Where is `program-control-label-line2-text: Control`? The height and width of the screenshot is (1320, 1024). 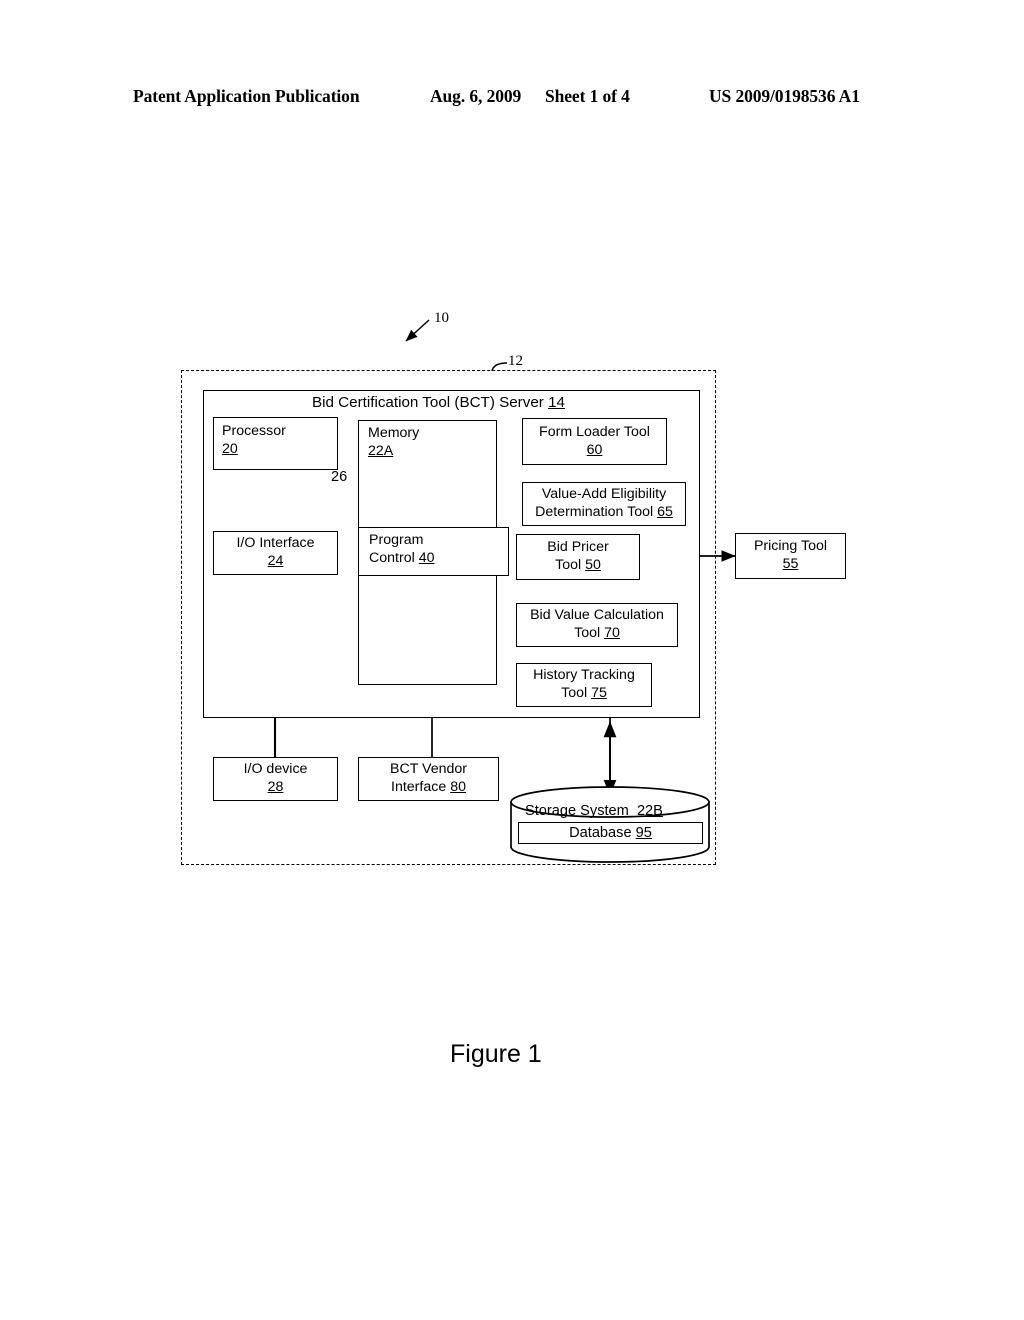
program-control-label-line2-text: Control is located at coordinates (392, 557).